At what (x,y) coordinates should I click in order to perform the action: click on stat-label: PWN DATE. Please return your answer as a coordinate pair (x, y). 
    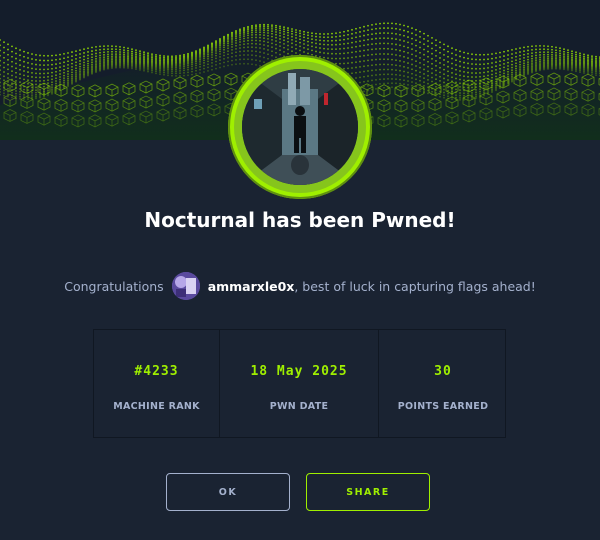
    Looking at the image, I should click on (299, 406).